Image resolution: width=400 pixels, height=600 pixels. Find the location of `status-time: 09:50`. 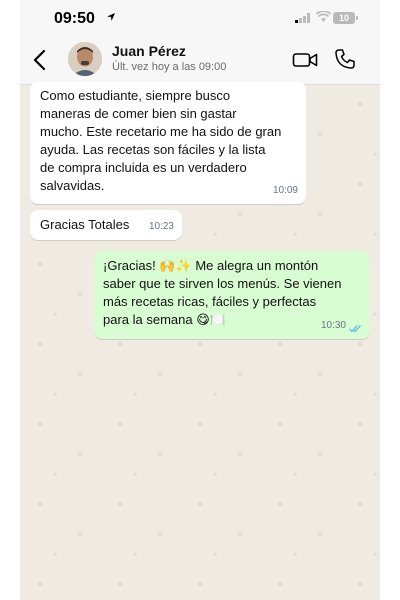

status-time: 09:50 is located at coordinates (74, 18).